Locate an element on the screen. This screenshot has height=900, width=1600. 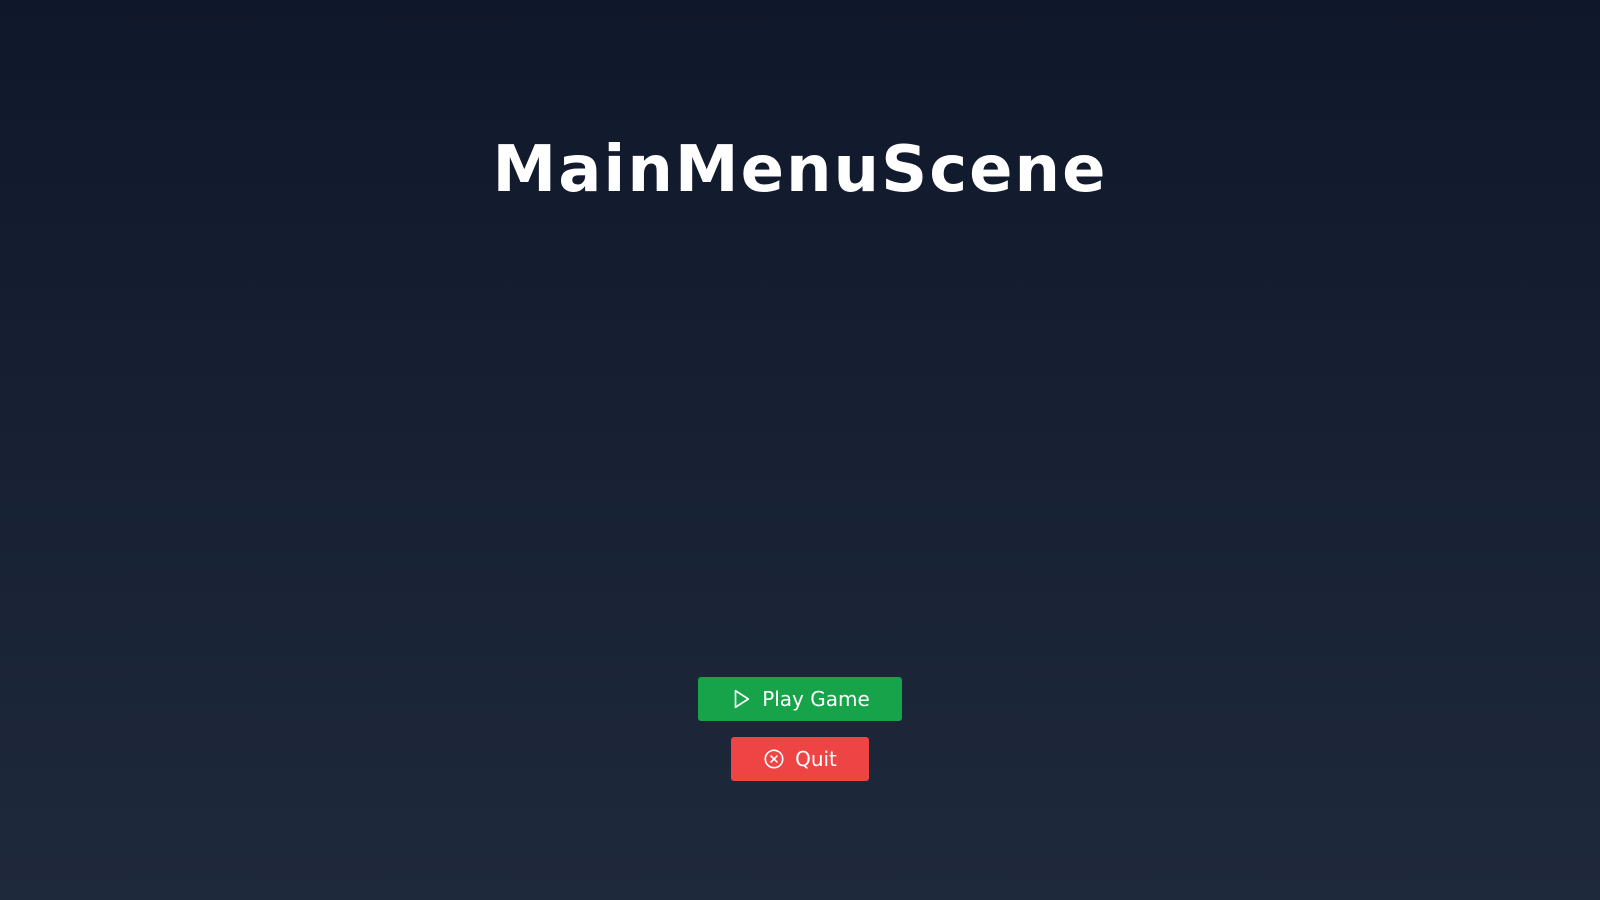
quit-button: Quit is located at coordinates (800, 759).